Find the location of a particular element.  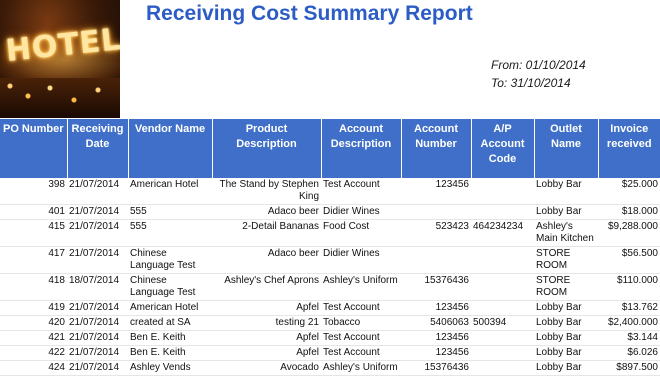

invoice-received-cell: $18.000 is located at coordinates (629, 212).